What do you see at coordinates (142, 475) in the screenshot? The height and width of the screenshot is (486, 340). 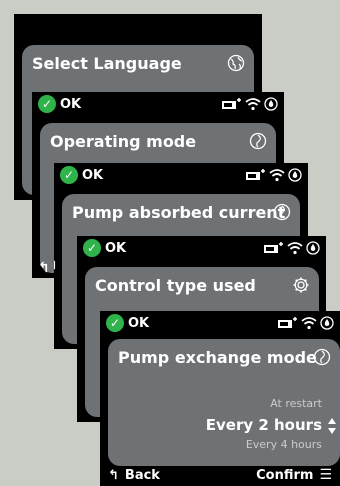 I see `back-label: Back` at bounding box center [142, 475].